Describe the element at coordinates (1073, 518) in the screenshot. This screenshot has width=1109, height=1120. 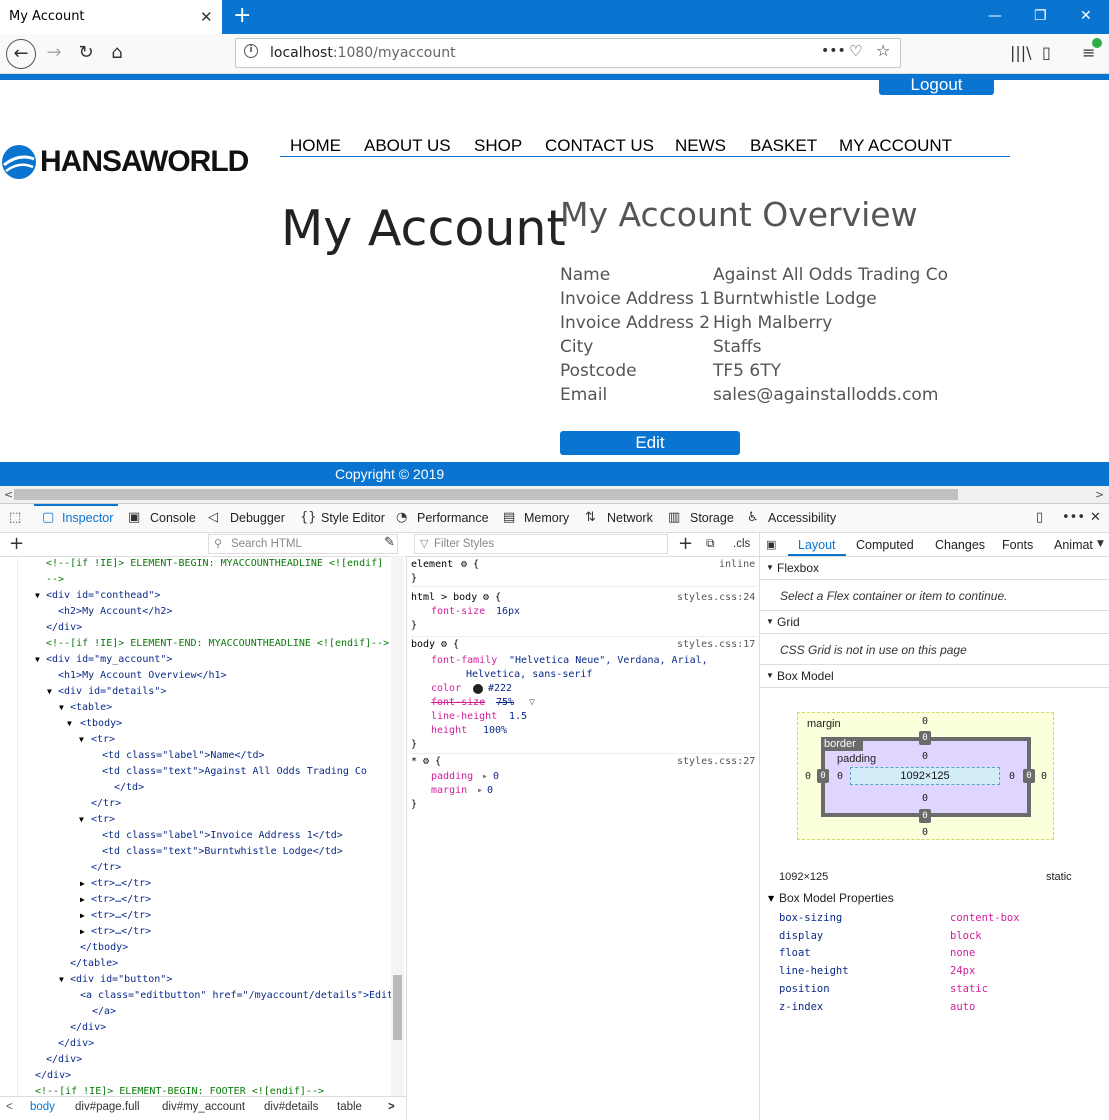
I see `more-options-icon: •••` at that location.